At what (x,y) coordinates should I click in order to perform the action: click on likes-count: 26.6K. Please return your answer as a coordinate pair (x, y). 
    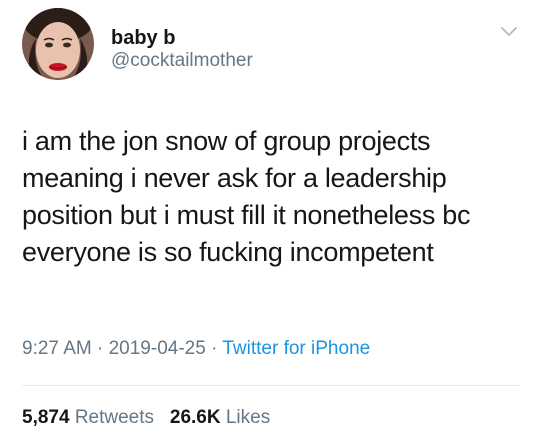
    Looking at the image, I should click on (195, 417).